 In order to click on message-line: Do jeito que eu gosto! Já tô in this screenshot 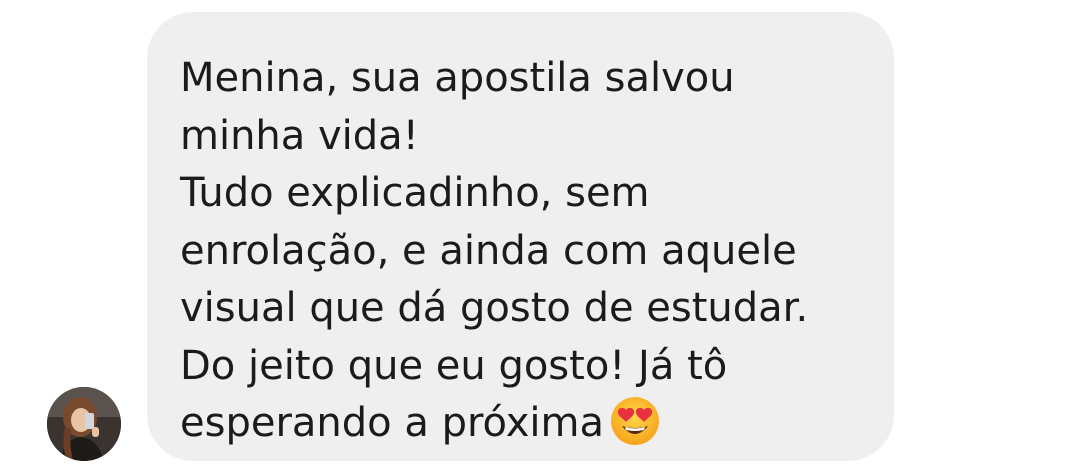, I will do `click(454, 365)`.